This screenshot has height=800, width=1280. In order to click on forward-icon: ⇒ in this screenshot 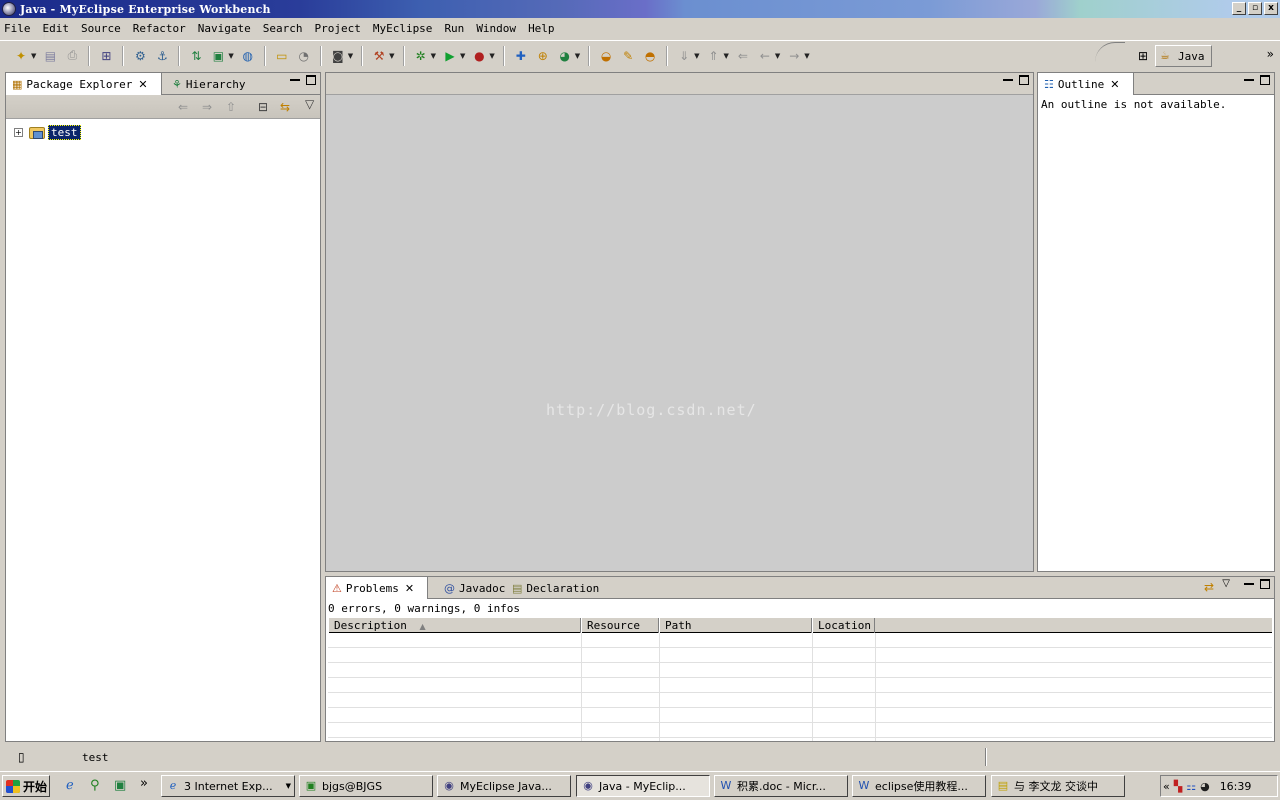, I will do `click(207, 107)`.